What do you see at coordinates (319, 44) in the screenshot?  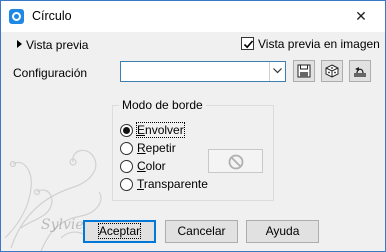 I see `image-preview-label: Vista previa en imagen` at bounding box center [319, 44].